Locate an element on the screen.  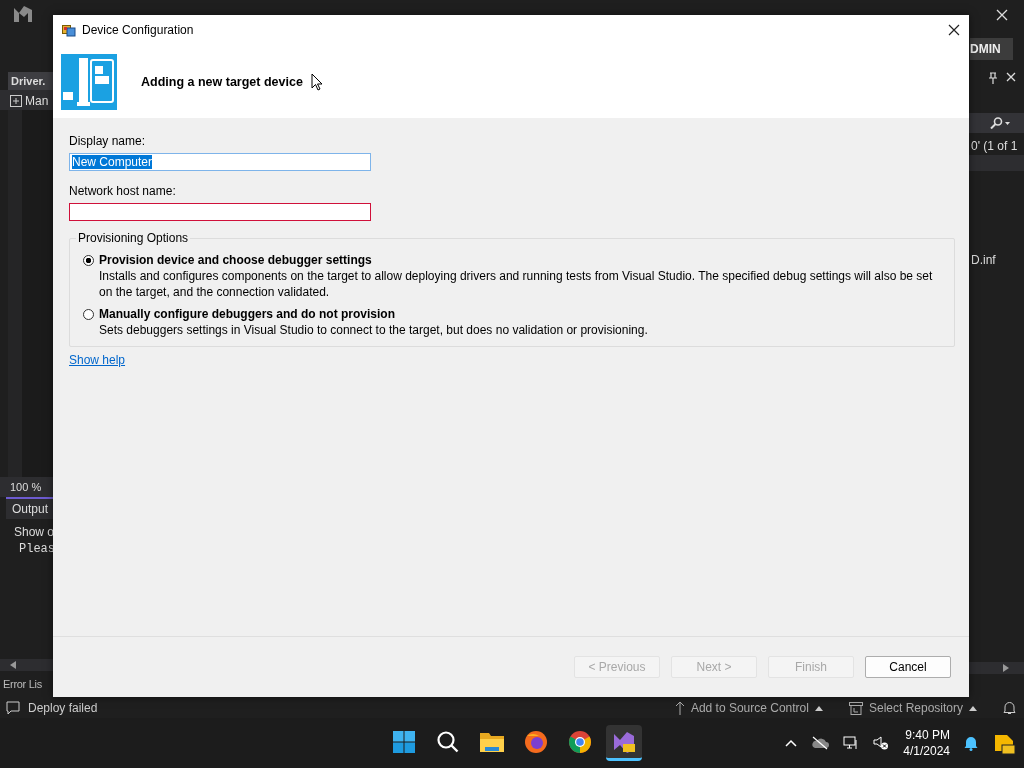
clock: 9:40 PM 4/1/2024 is located at coordinates (926, 743).